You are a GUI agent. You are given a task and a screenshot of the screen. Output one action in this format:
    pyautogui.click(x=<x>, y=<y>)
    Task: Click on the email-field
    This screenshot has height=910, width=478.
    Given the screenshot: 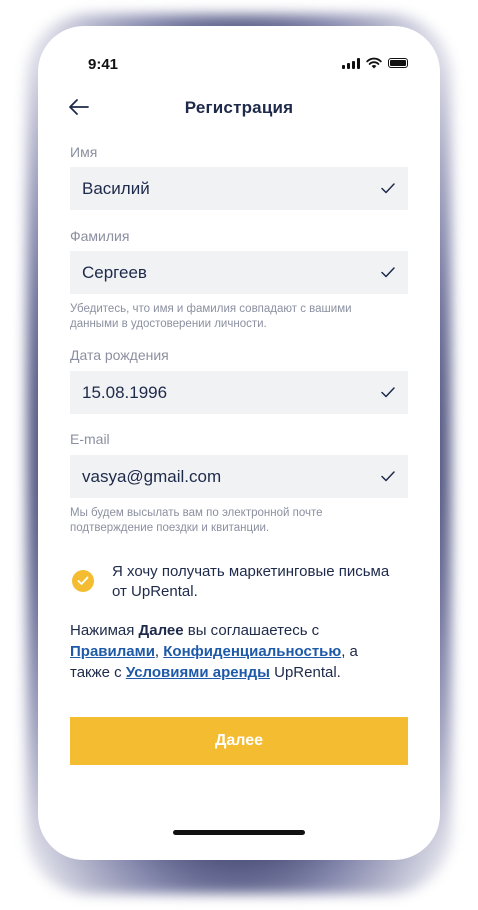 What is the action you would take?
    pyautogui.click(x=239, y=476)
    